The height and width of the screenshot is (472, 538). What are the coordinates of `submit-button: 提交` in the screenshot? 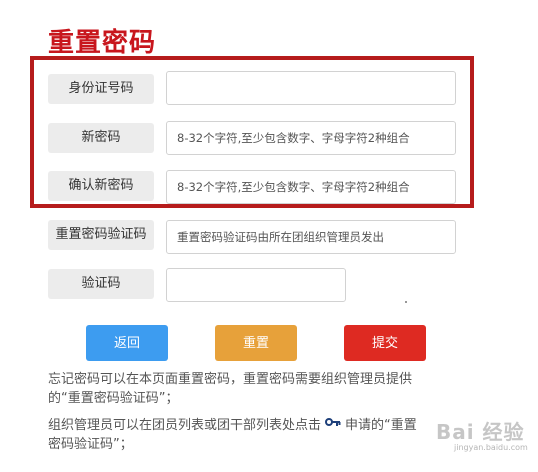 It's located at (385, 343).